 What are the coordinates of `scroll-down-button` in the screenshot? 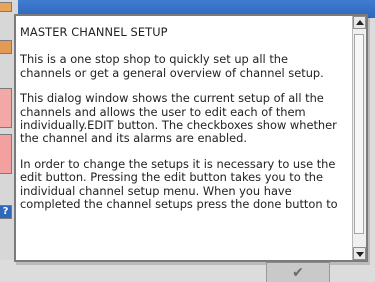 It's located at (359, 253).